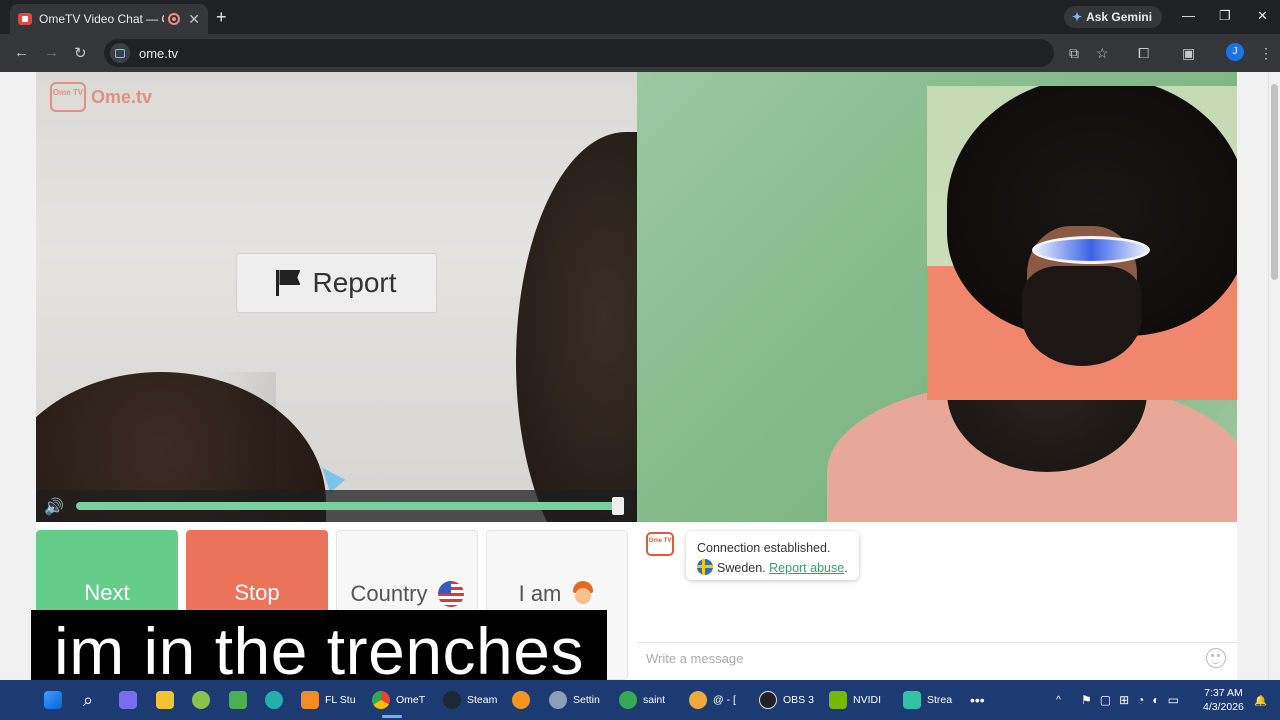 Image resolution: width=1280 pixels, height=720 pixels. I want to click on taskbar-label: OBS 3, so click(798, 700).